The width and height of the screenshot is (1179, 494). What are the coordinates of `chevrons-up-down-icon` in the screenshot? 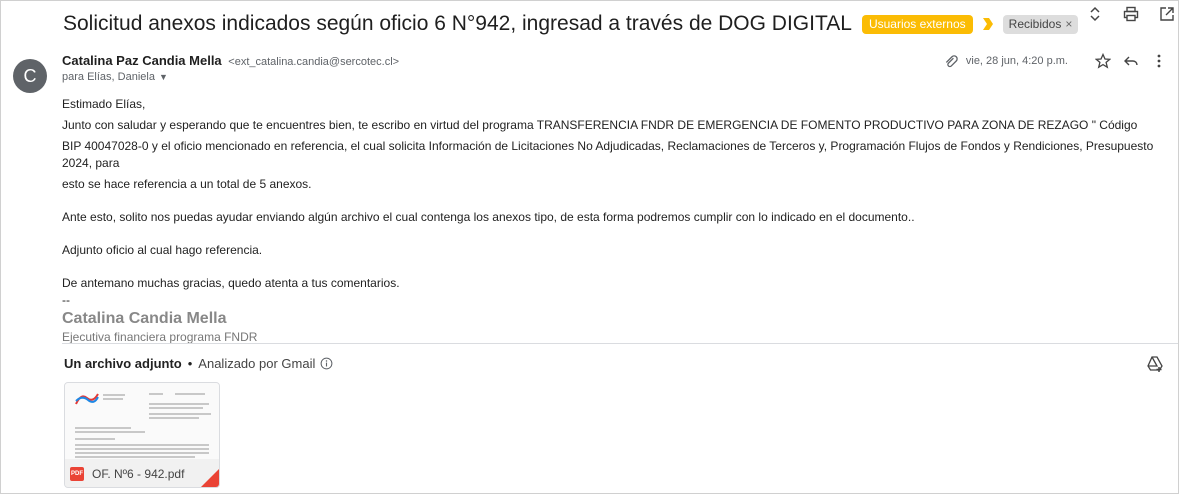 It's located at (1095, 14).